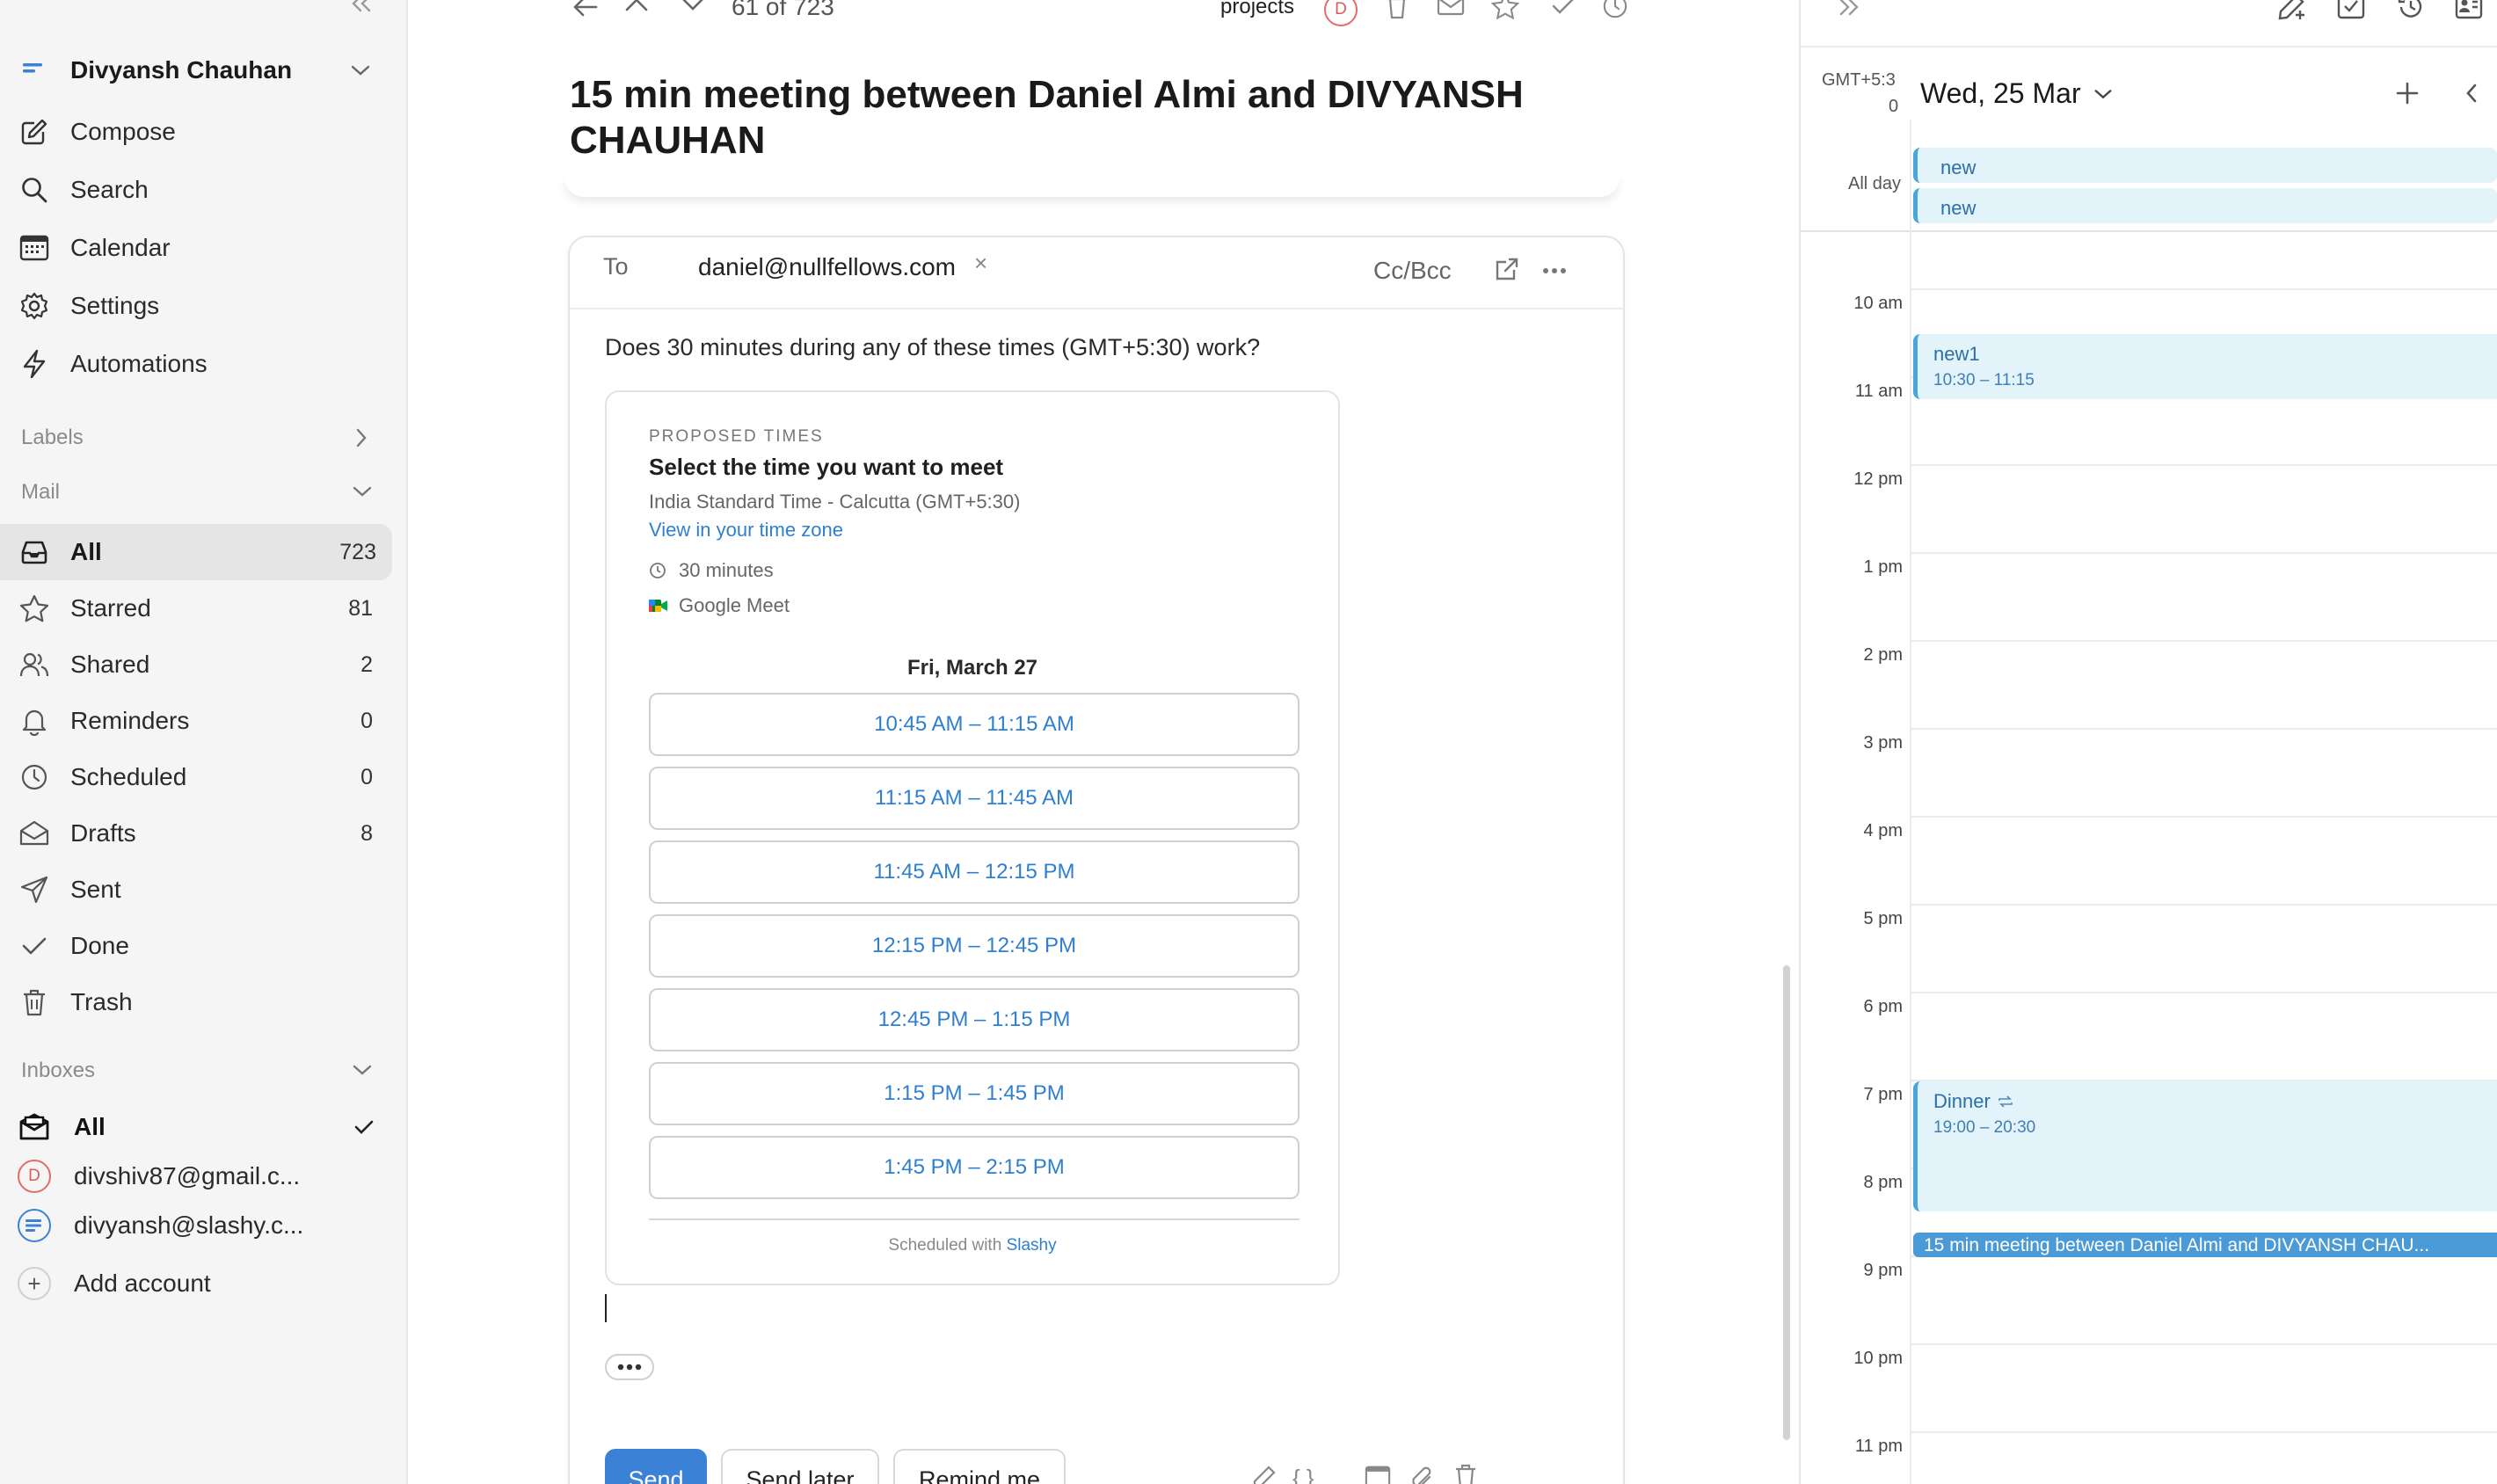 This screenshot has height=1484, width=2497. I want to click on slashy-logo-icon, so click(34, 70).